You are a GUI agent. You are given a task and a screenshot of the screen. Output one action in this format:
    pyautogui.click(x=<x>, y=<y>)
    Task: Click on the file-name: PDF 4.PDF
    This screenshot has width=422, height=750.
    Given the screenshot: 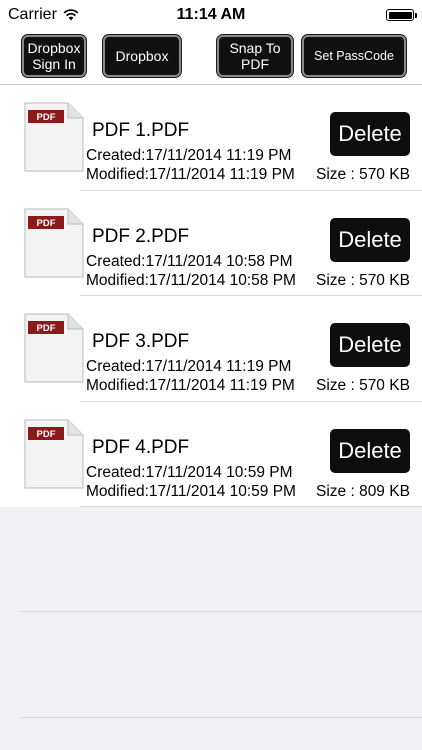 What is the action you would take?
    pyautogui.click(x=141, y=447)
    